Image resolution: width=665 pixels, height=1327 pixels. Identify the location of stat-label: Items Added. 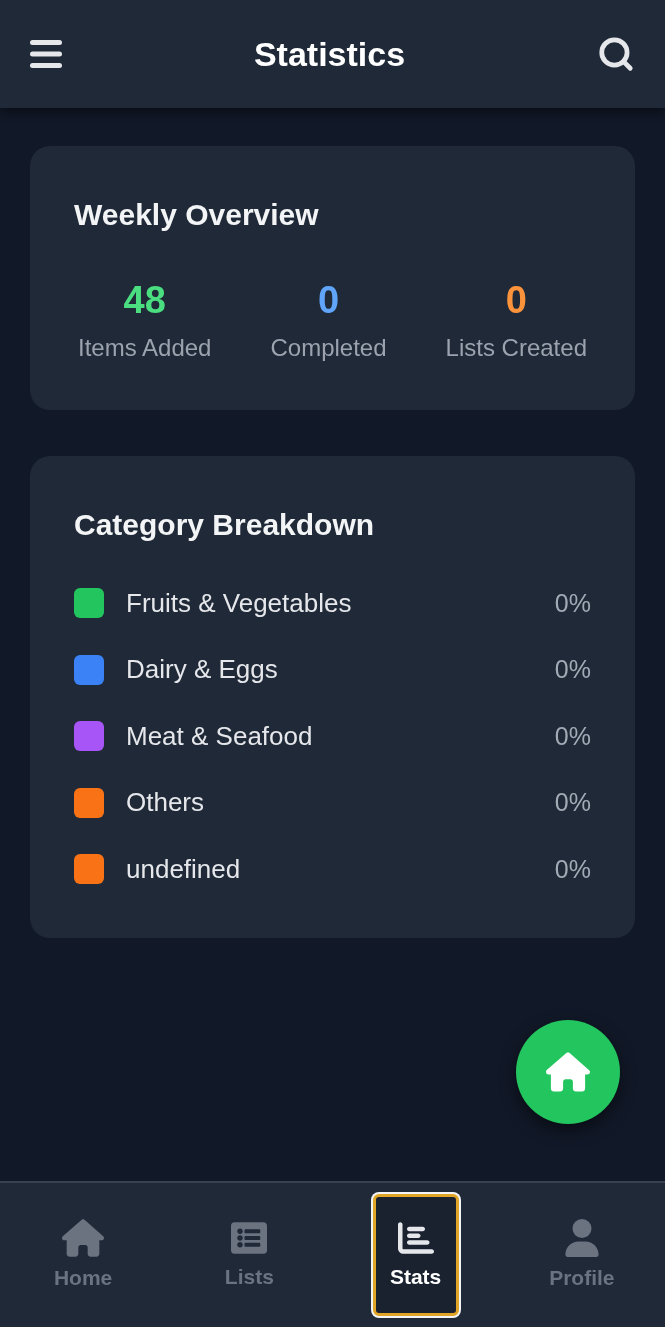
(145, 348).